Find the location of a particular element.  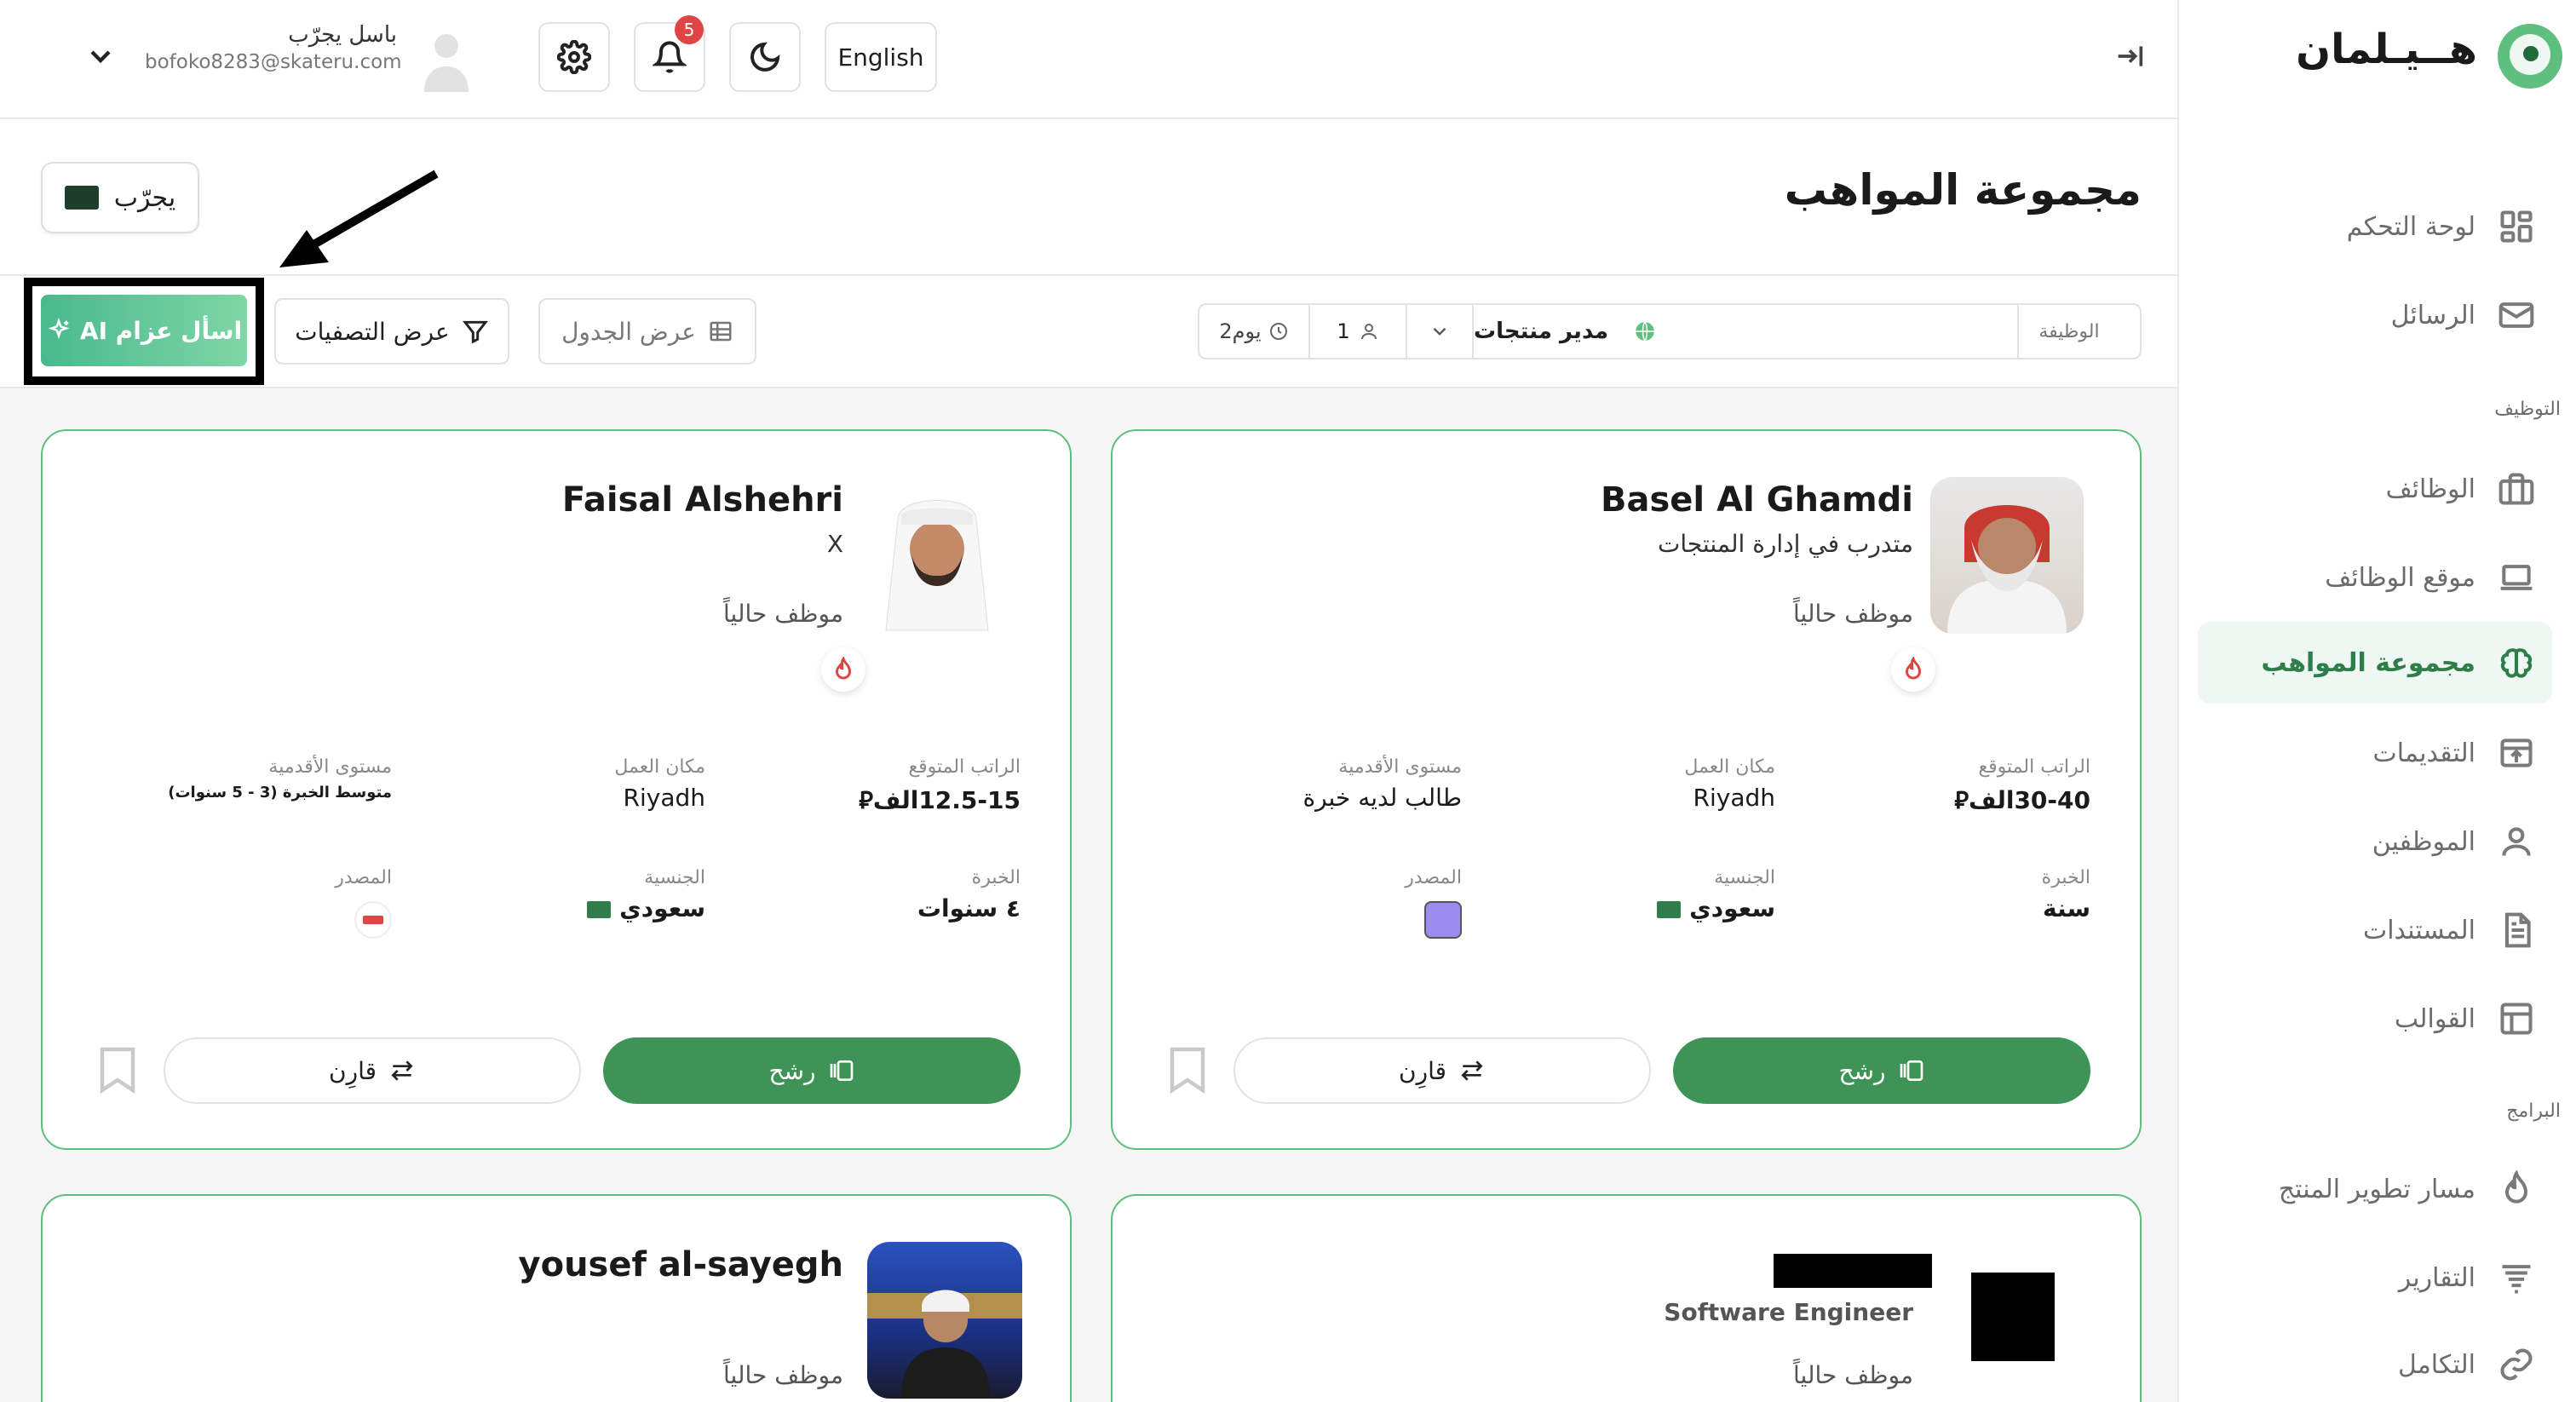

avatar is located at coordinates (446, 62).